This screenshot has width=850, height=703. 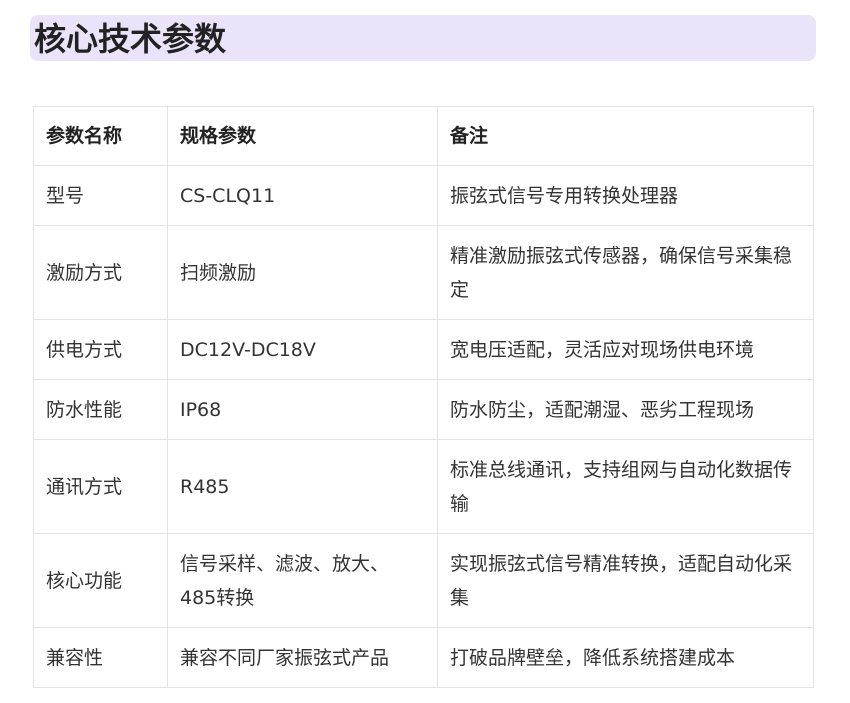 I want to click on spec-cell: 扫频激励, so click(x=302, y=272).